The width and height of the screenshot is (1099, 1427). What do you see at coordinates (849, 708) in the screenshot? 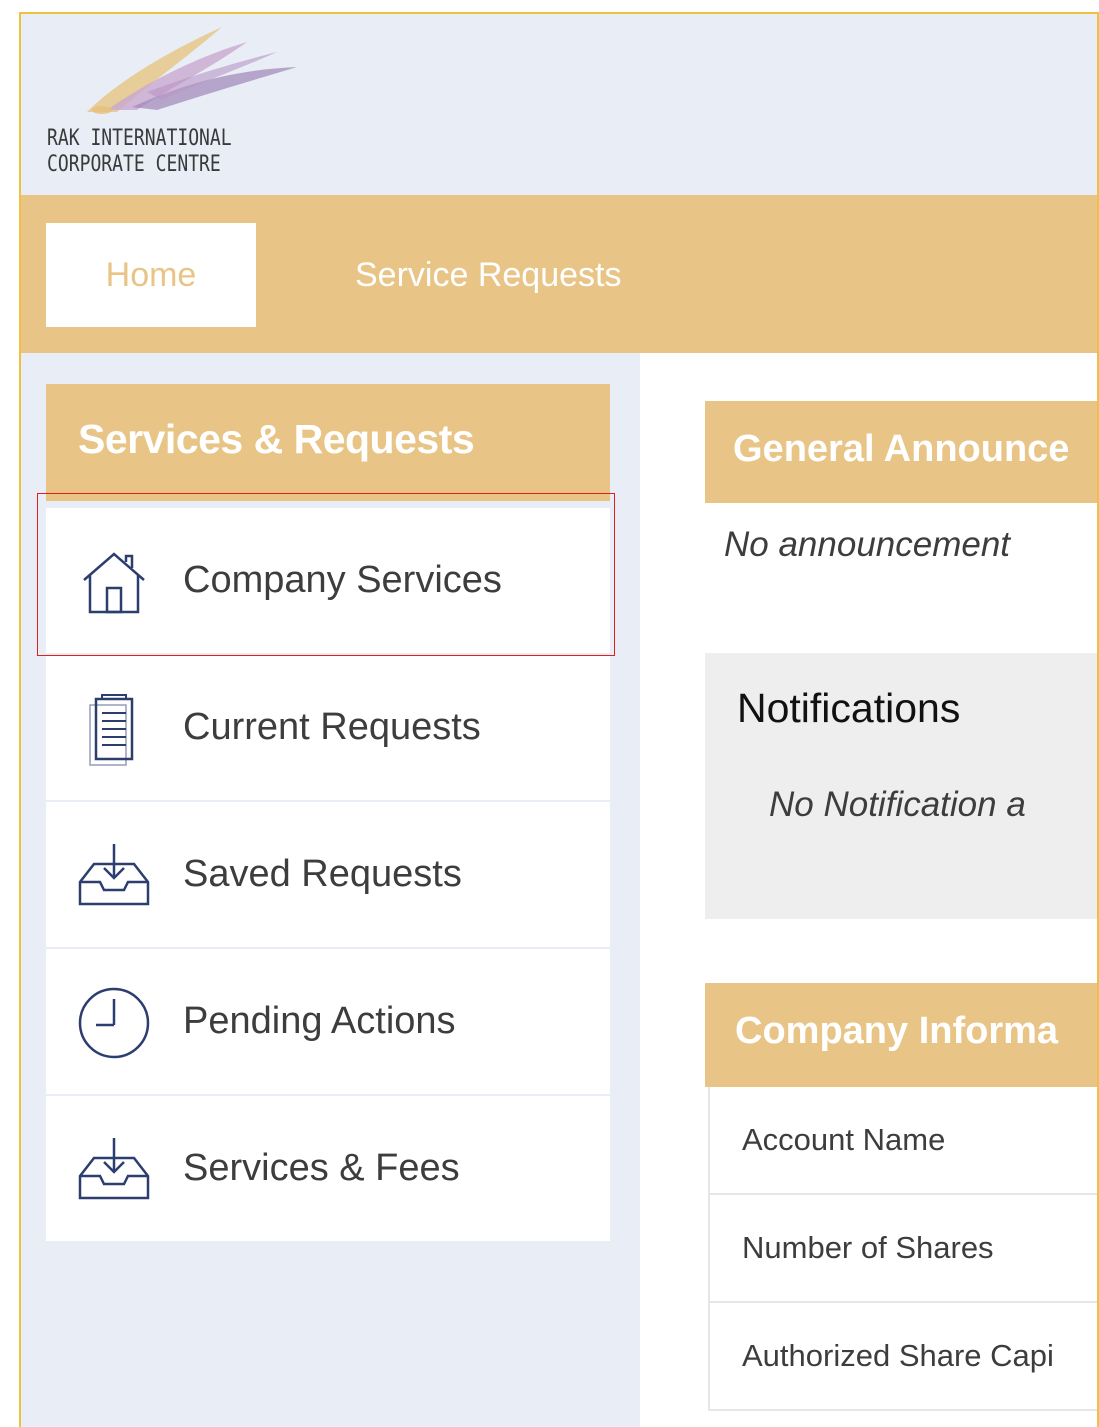
I see `notifications-title: Notifications` at bounding box center [849, 708].